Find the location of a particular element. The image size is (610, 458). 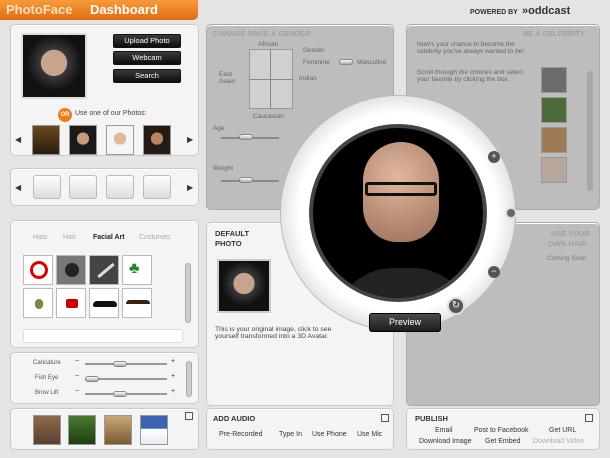

facial-art-none is located at coordinates (38, 270).